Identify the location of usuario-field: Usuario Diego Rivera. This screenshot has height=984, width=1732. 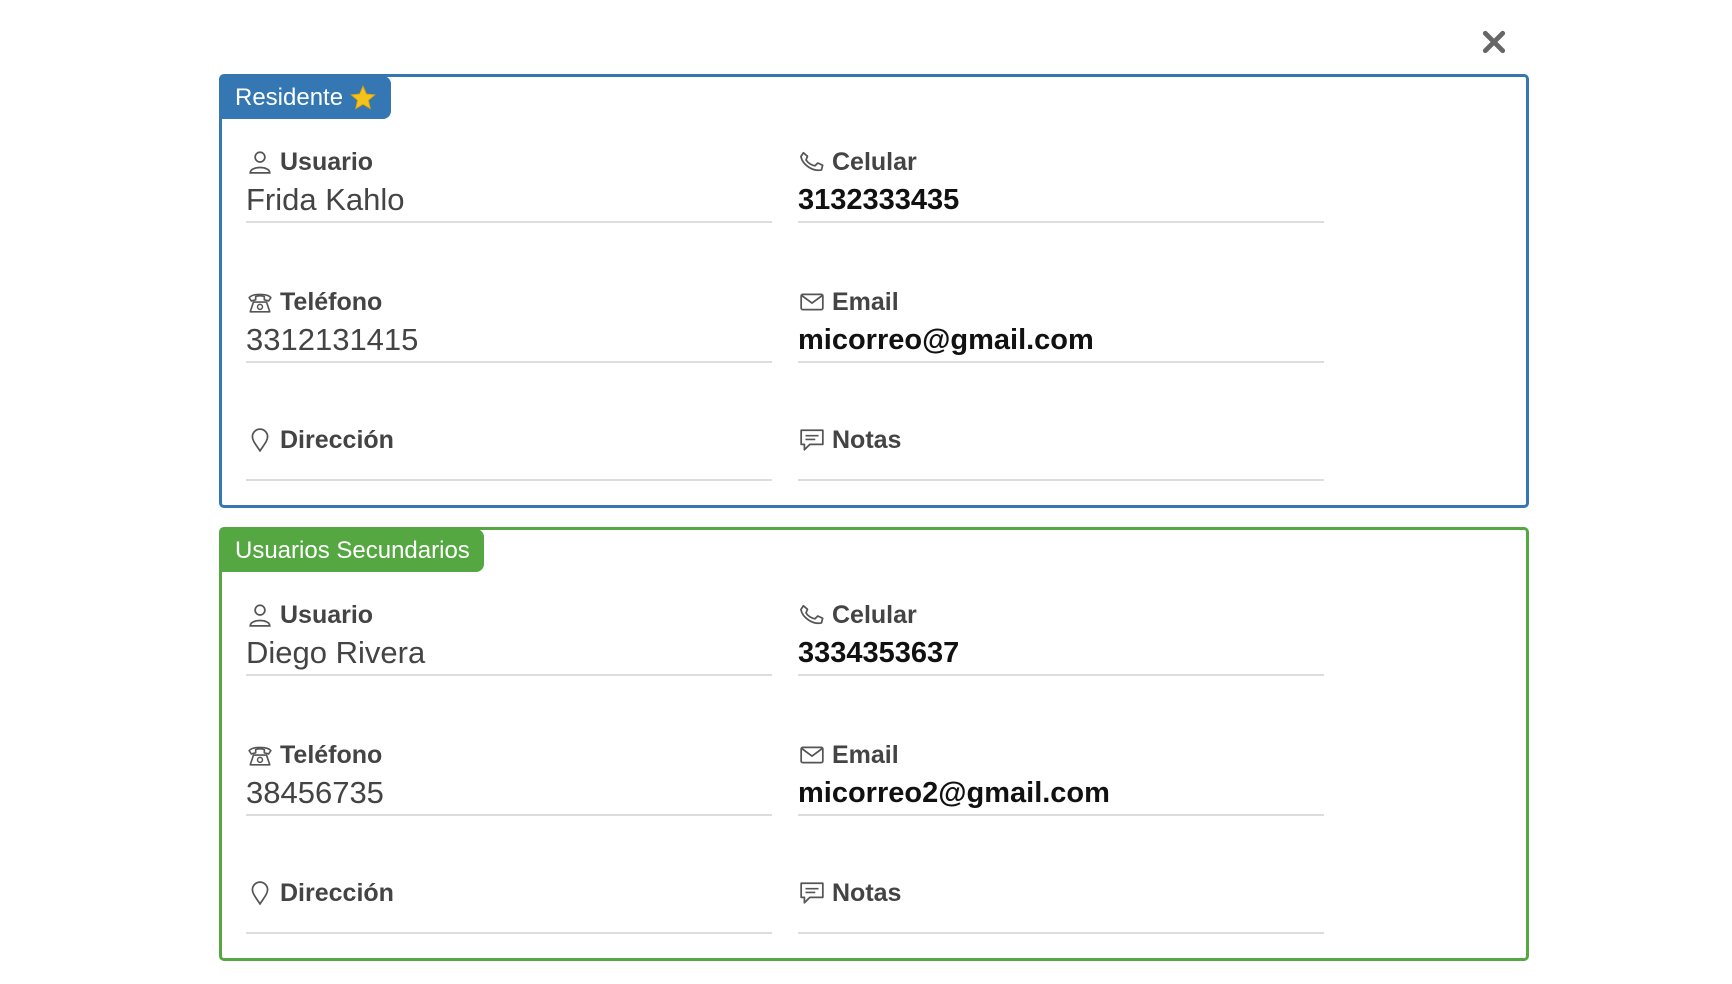
(509, 638).